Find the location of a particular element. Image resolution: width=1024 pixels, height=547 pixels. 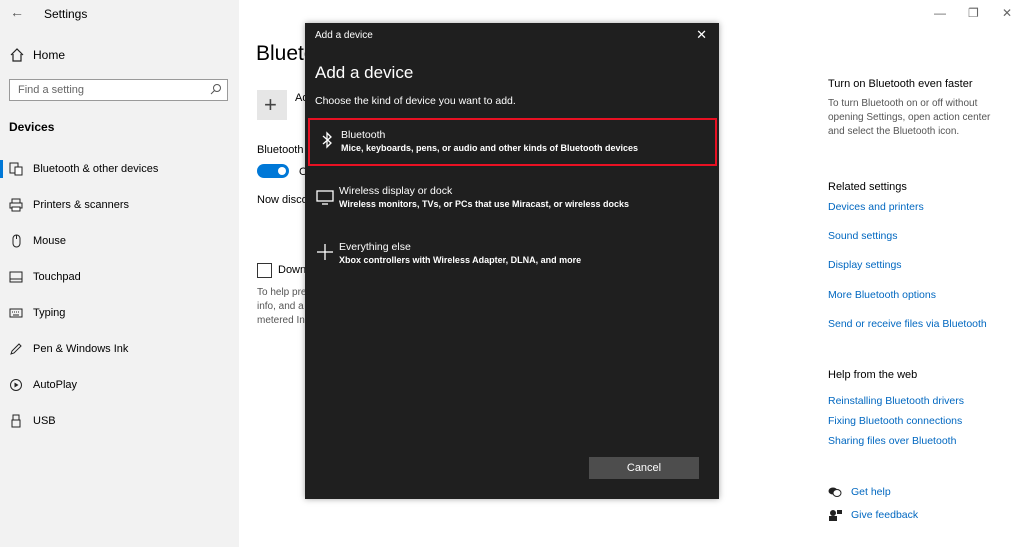

link-reinstalling-drivers: Reinstalling Bluetooth drivers is located at coordinates (896, 401).